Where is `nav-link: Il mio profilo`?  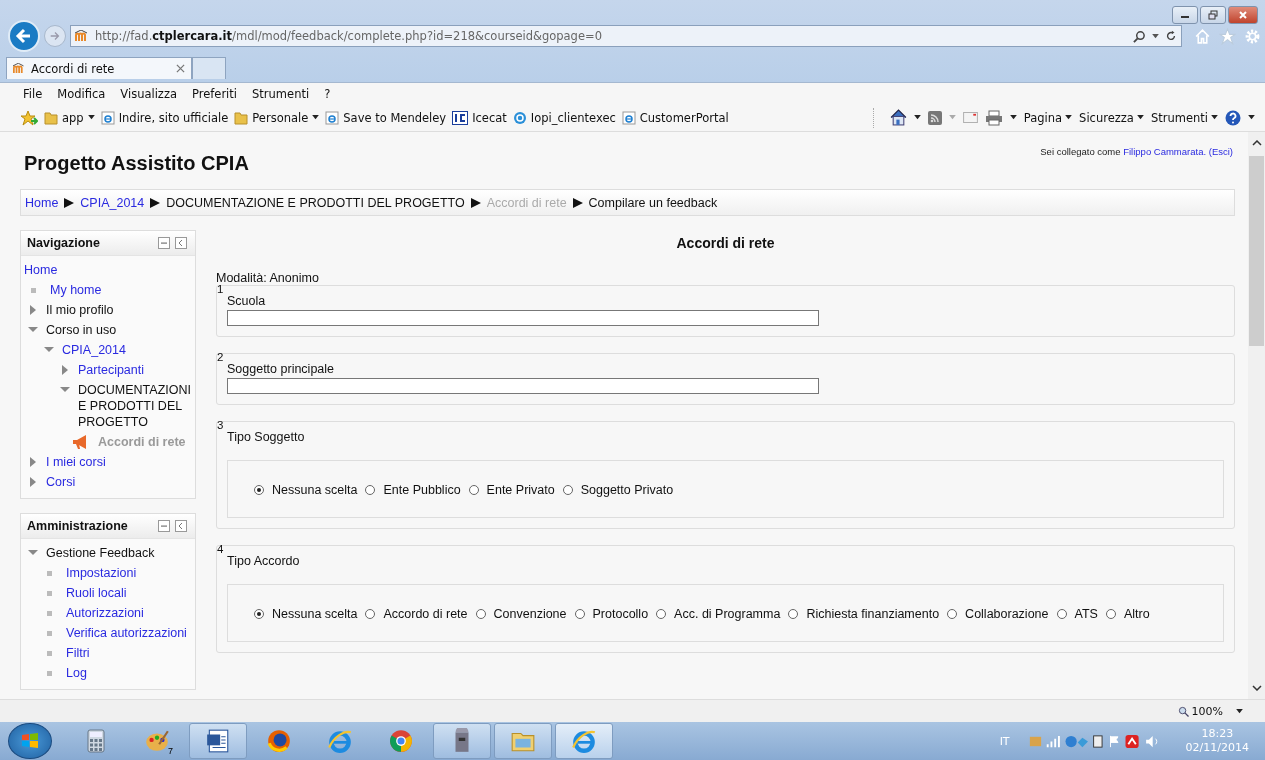
nav-link: Il mio profilo is located at coordinates (80, 310).